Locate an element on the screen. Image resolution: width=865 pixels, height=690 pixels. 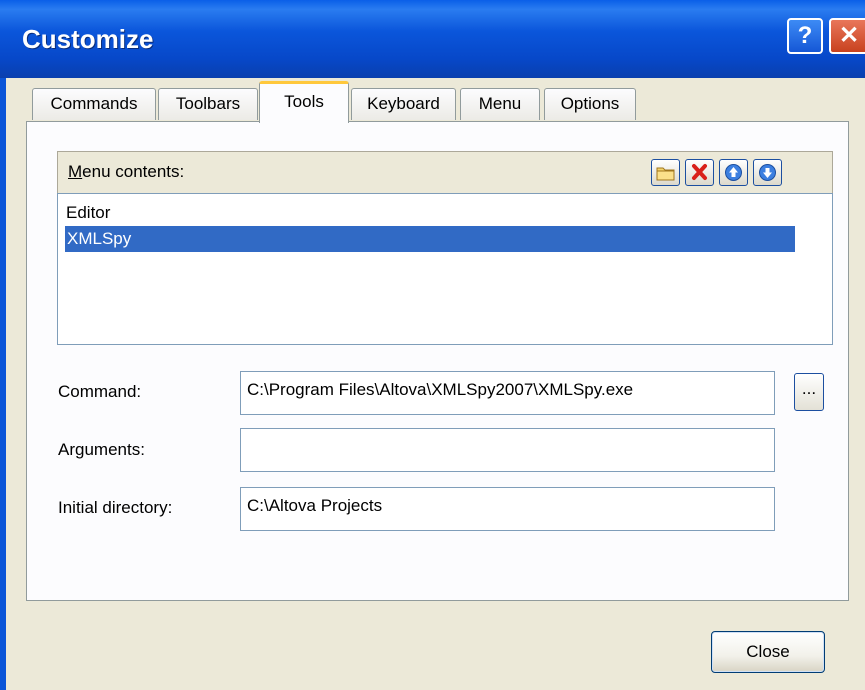
move-up-icon is located at coordinates (733, 172).